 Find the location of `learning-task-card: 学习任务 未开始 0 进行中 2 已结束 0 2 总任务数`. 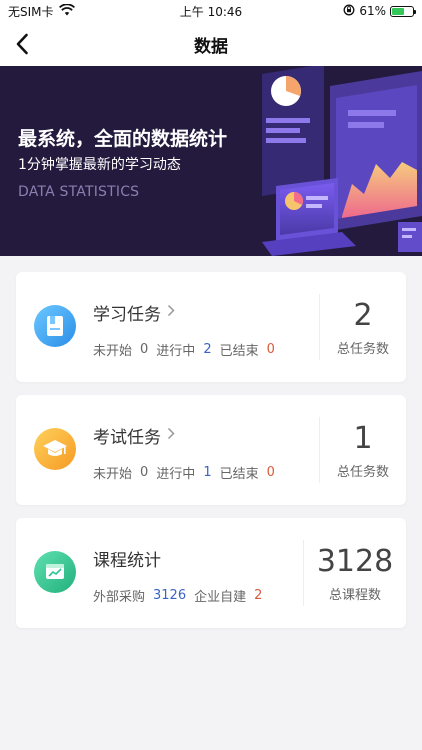

learning-task-card: 学习任务 未开始 0 进行中 2 已结束 0 2 总任务数 is located at coordinates (211, 327).